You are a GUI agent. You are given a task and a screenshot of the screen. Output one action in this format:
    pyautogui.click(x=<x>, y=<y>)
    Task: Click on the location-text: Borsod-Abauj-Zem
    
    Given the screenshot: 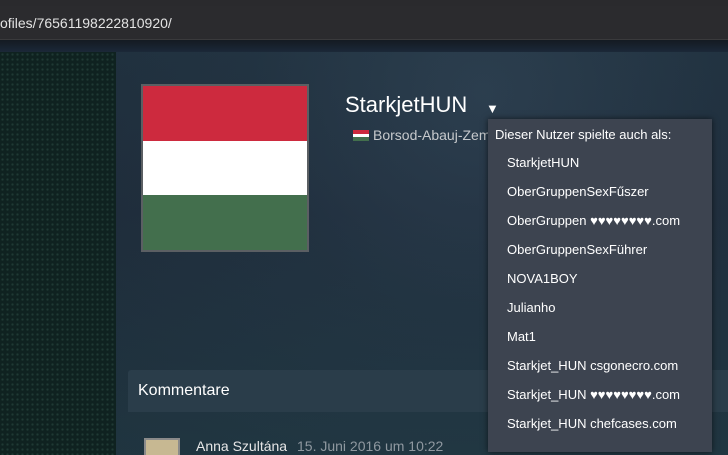 What is the action you would take?
    pyautogui.click(x=432, y=135)
    